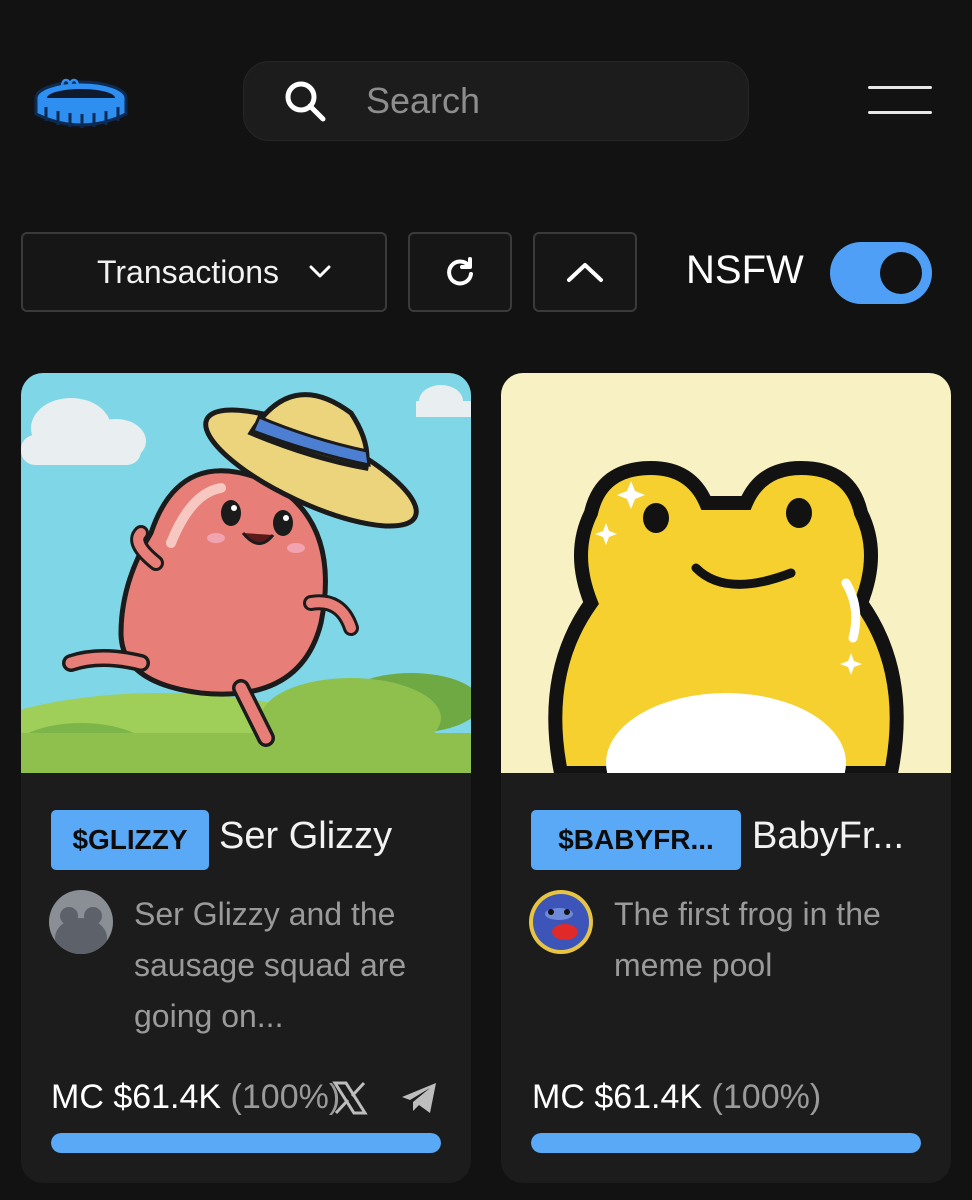 The width and height of the screenshot is (972, 1200). Describe the element at coordinates (747, 939) in the screenshot. I see `token-description: The first frog in the meme pool` at that location.